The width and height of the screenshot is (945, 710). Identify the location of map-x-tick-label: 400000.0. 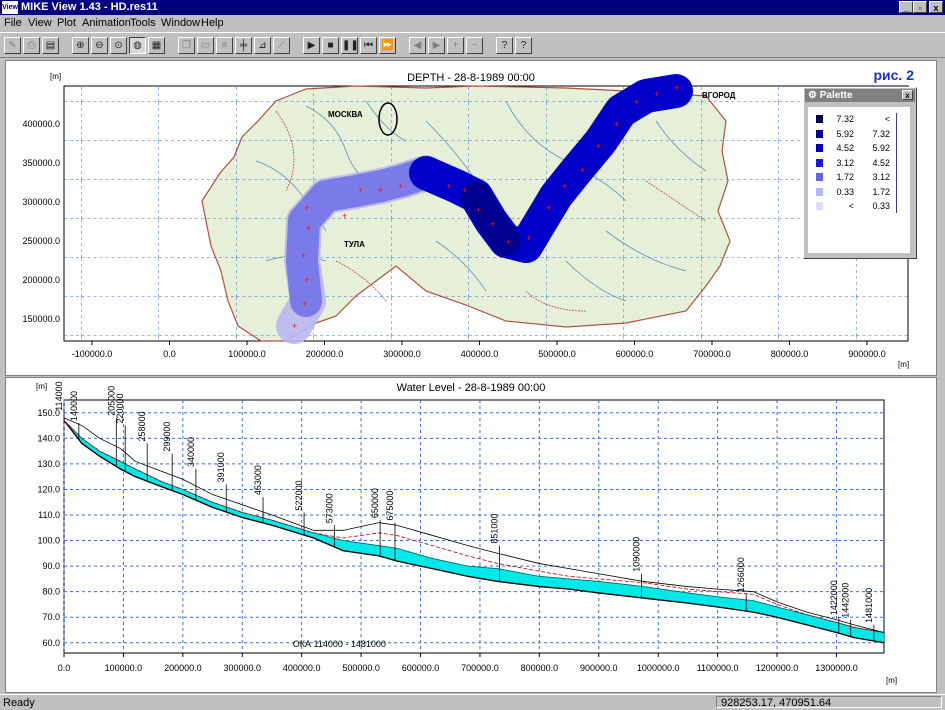
(480, 354).